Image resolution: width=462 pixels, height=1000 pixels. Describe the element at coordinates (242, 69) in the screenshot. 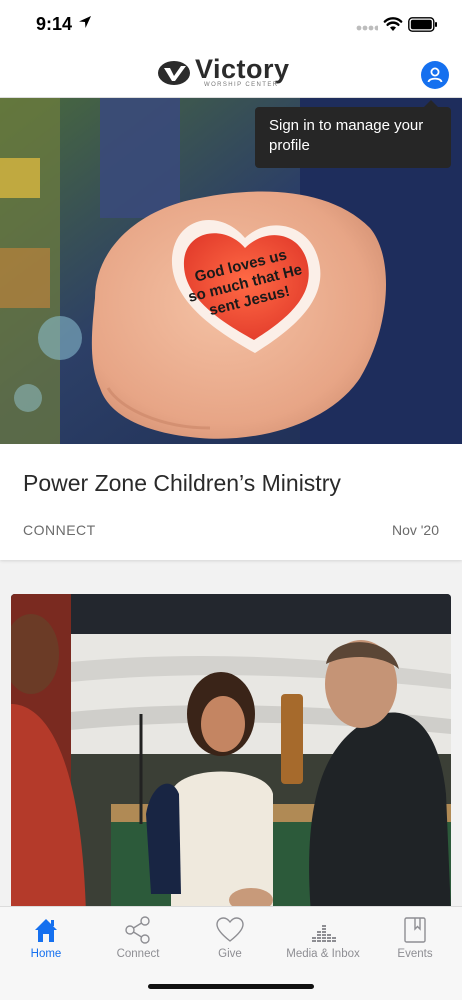

I see `logo-text: Victory` at that location.